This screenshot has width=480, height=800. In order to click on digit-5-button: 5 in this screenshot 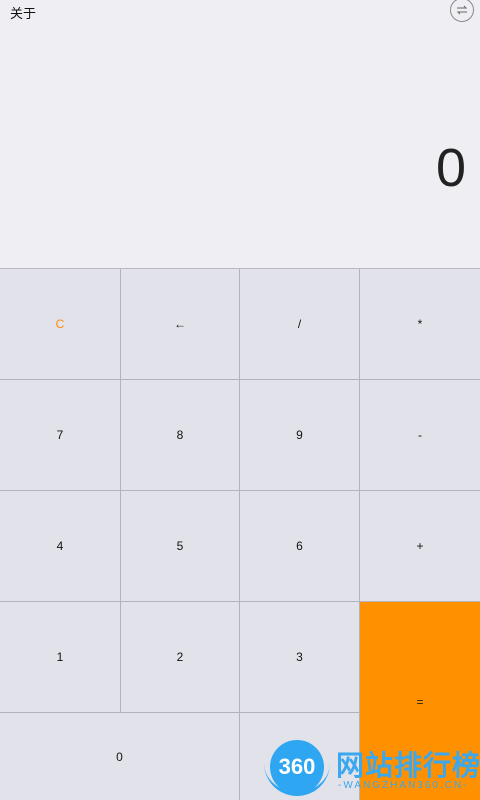, I will do `click(180, 546)`.